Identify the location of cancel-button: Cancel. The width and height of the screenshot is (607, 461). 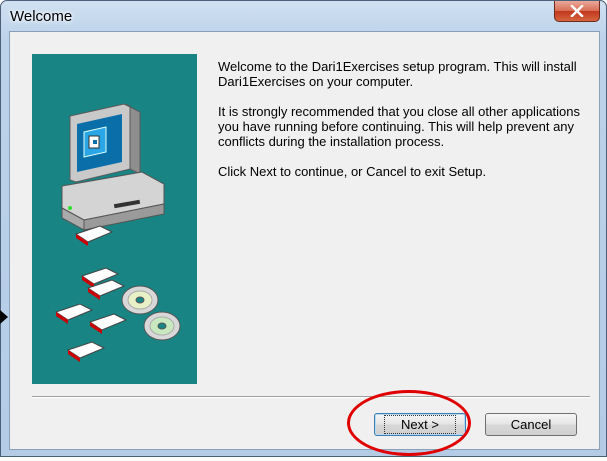
(531, 424).